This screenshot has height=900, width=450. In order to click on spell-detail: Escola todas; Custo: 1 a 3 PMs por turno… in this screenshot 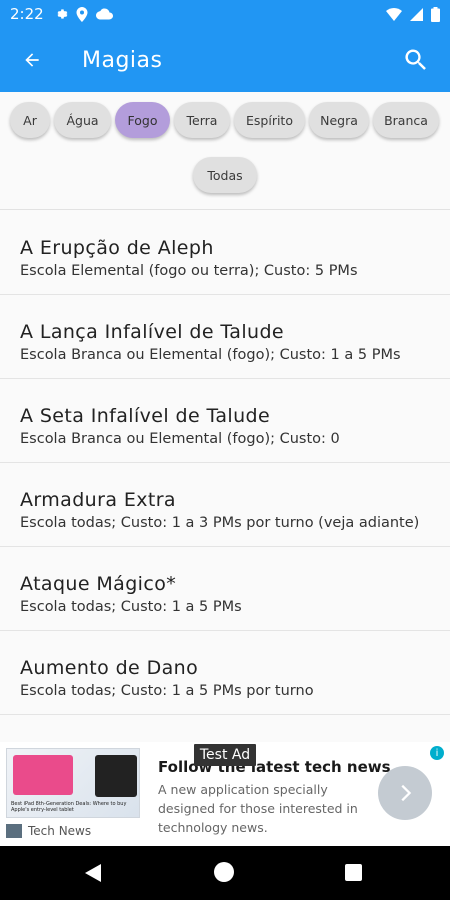, I will do `click(220, 523)`.